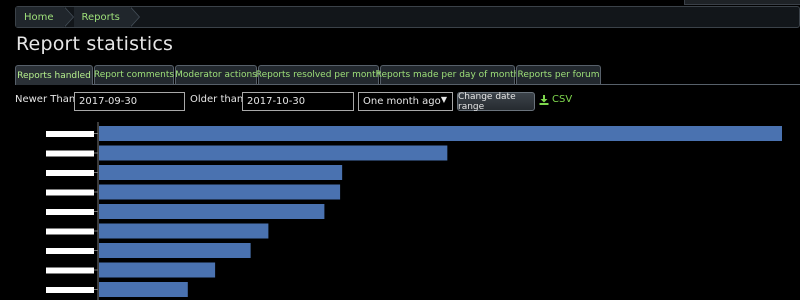 This screenshot has height=300, width=800. I want to click on tab-reports-resolved-per-month: Reports resolved per month, so click(318, 74).